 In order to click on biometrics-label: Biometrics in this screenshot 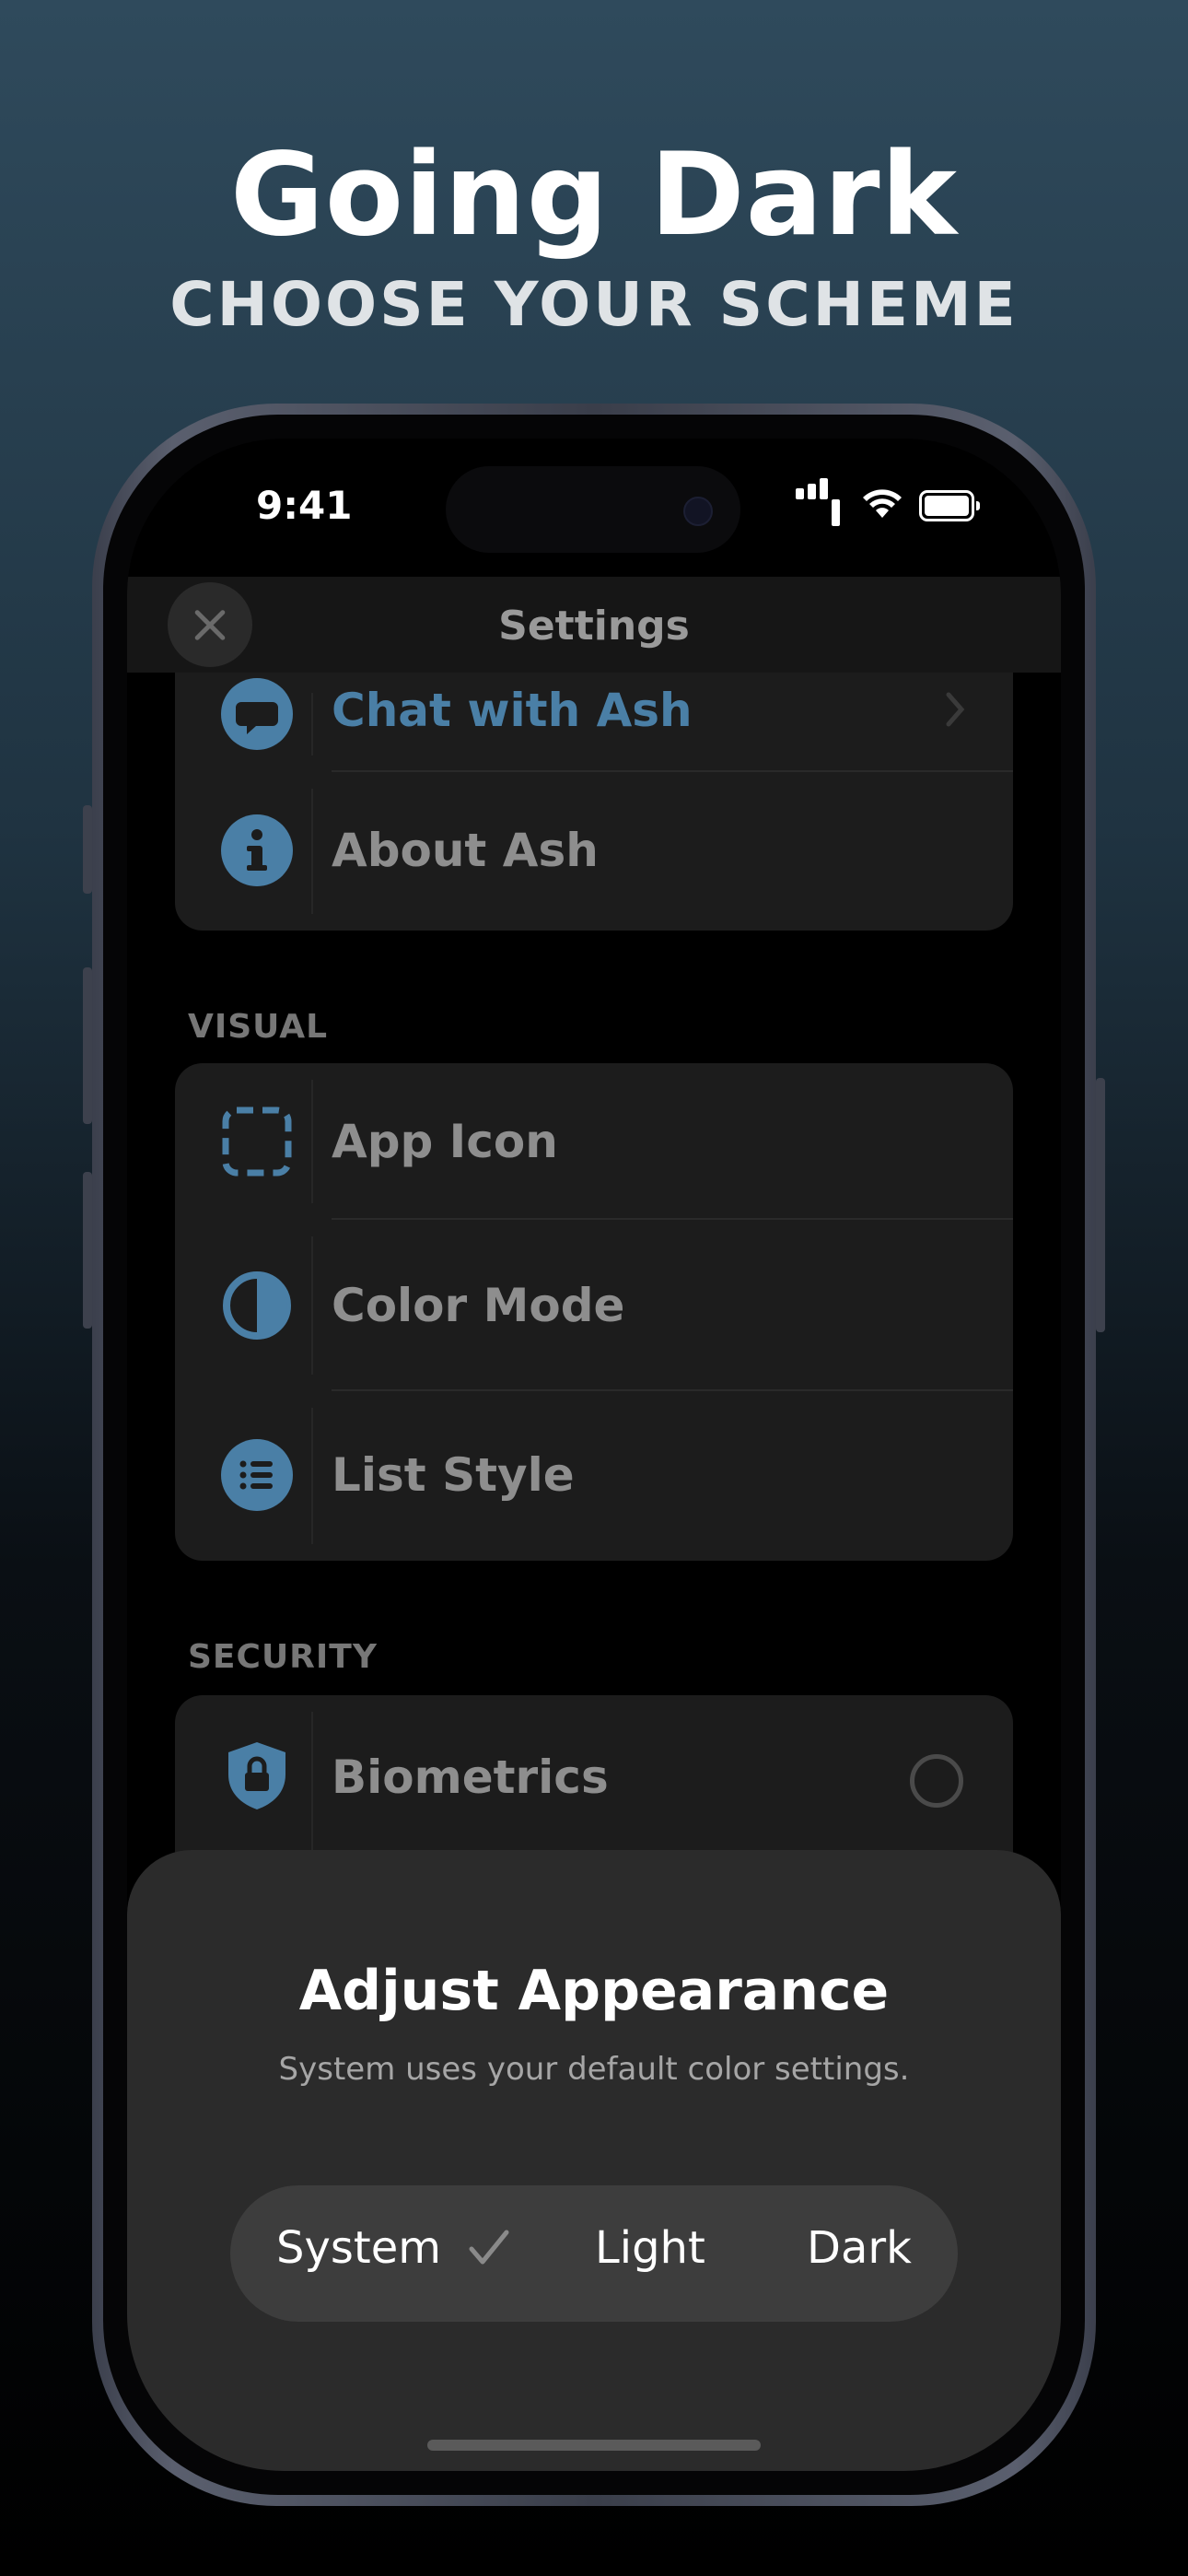, I will do `click(470, 1777)`.